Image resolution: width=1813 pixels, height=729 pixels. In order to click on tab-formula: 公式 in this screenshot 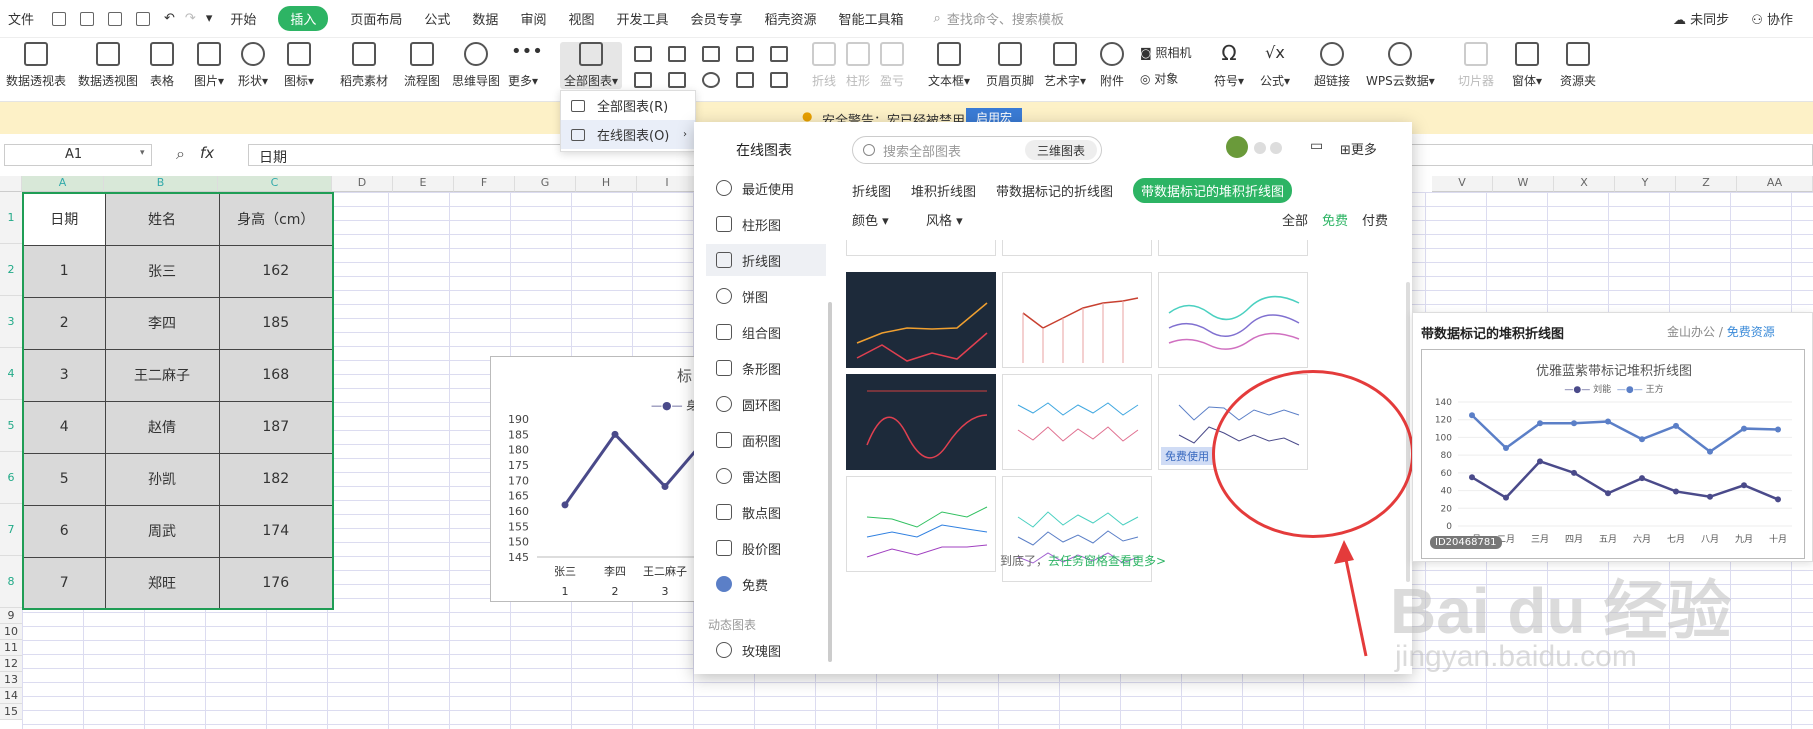, I will do `click(437, 18)`.